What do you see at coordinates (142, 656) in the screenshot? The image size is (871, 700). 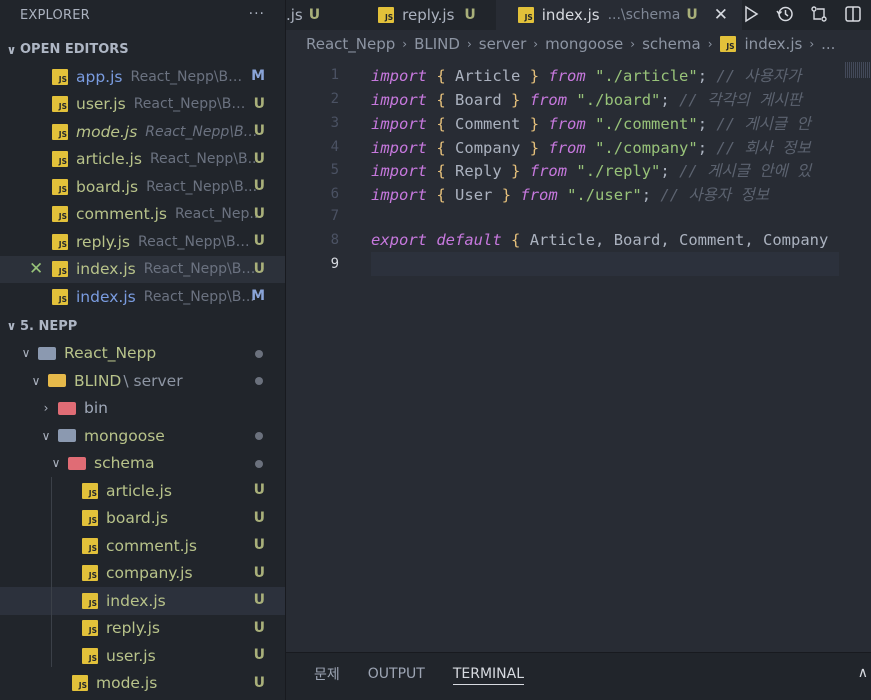 I see `file-item: JS user.js U` at bounding box center [142, 656].